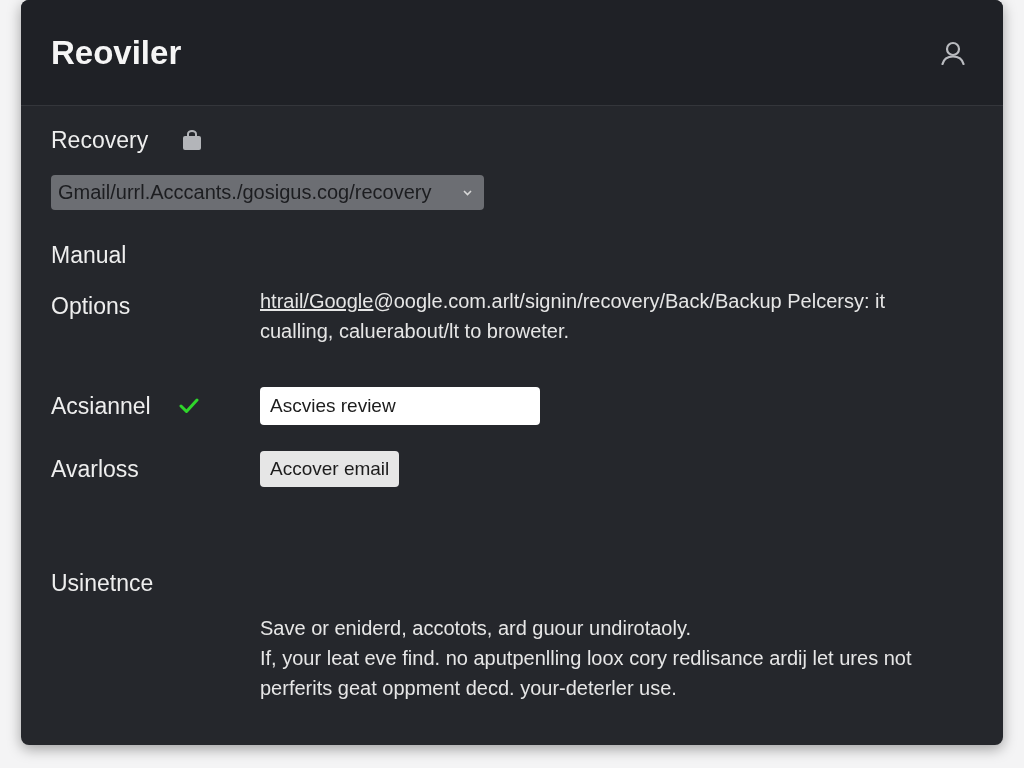  What do you see at coordinates (91, 306) in the screenshot?
I see `field-label: Options` at bounding box center [91, 306].